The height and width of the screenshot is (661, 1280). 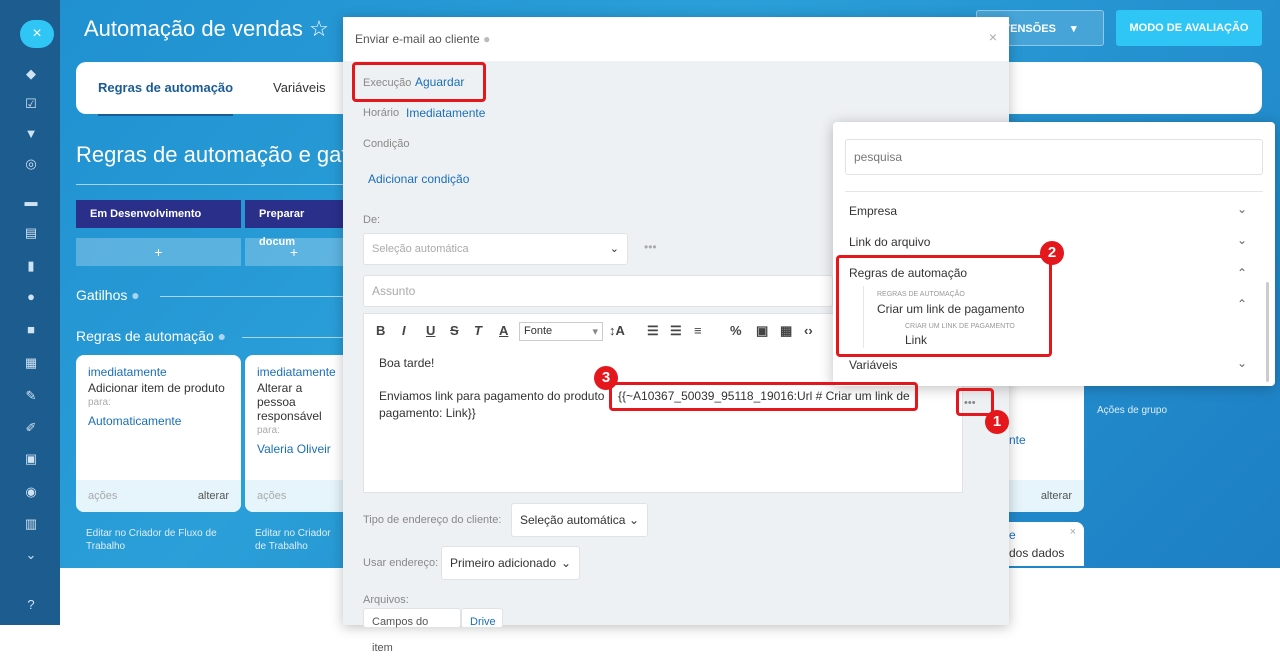 What do you see at coordinates (158, 214) in the screenshot?
I see `stage-in-development: Em Desenvolvimento` at bounding box center [158, 214].